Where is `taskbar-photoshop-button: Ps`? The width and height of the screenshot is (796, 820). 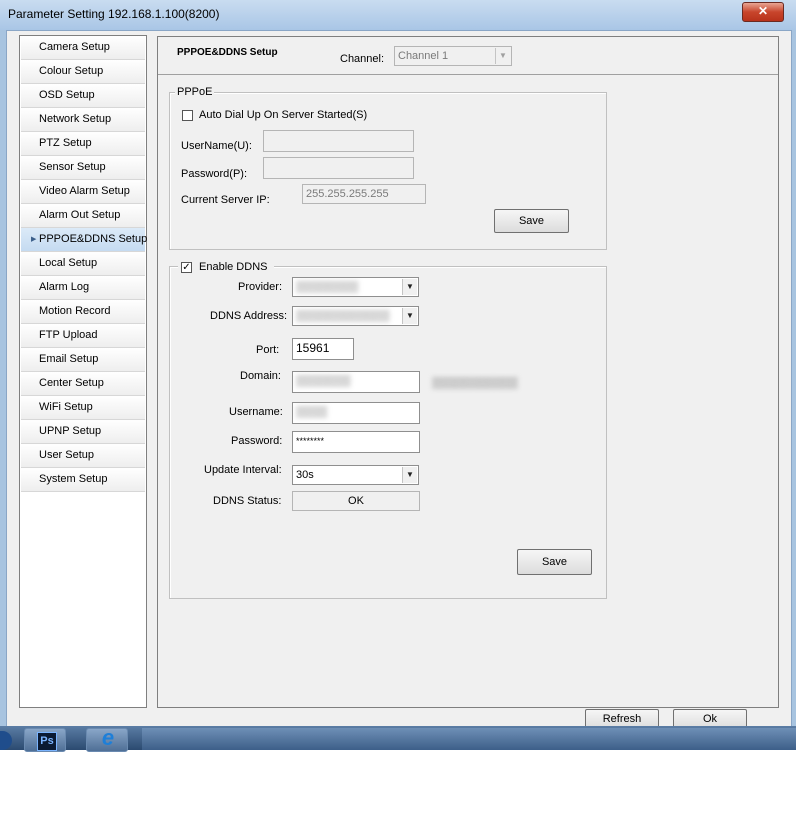
taskbar-photoshop-button: Ps is located at coordinates (45, 740).